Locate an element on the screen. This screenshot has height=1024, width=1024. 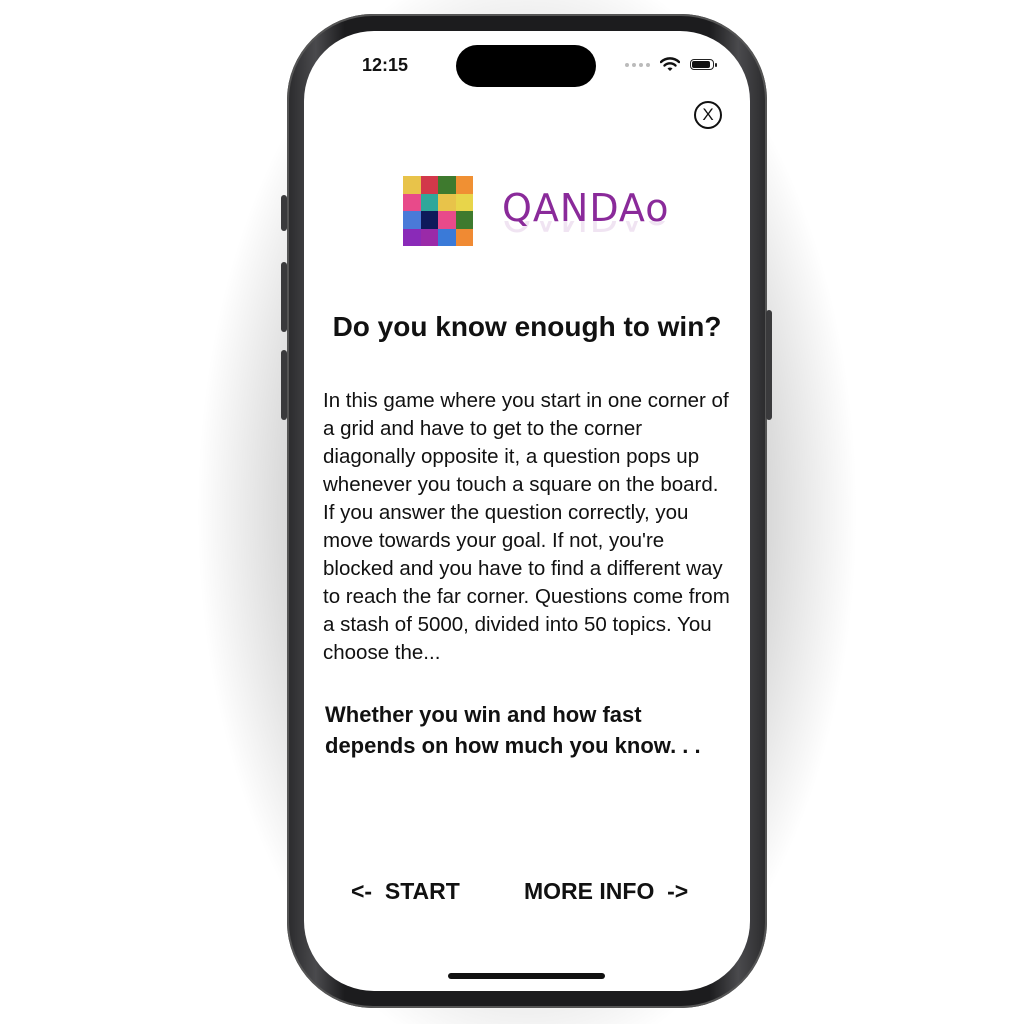
home-indicator is located at coordinates (526, 976).